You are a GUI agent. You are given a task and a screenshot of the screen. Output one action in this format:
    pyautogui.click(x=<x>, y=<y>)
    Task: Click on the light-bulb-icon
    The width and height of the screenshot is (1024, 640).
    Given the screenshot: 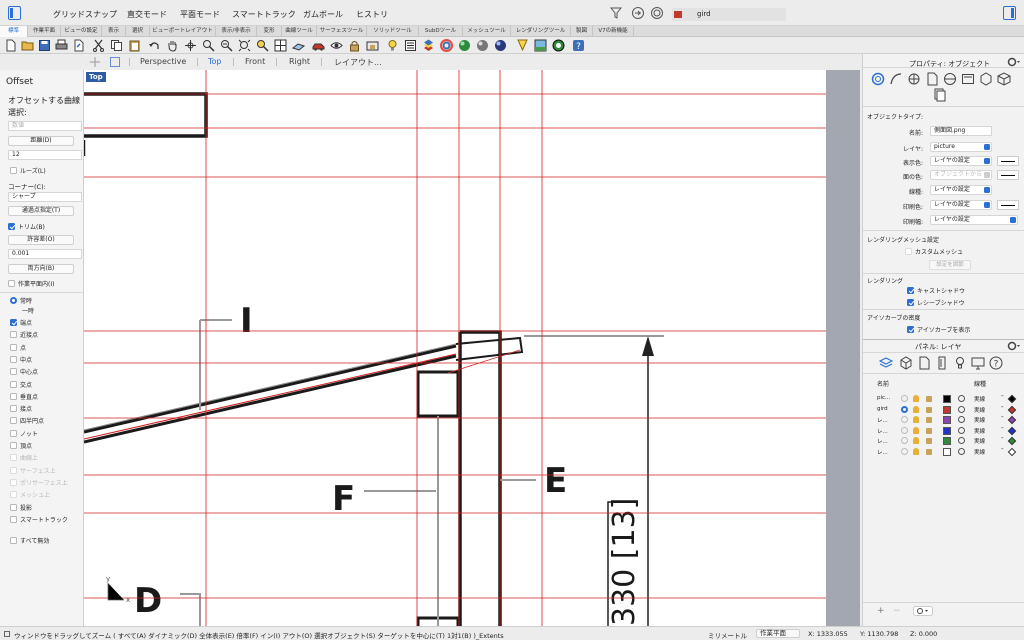 What is the action you would take?
    pyautogui.click(x=392, y=45)
    